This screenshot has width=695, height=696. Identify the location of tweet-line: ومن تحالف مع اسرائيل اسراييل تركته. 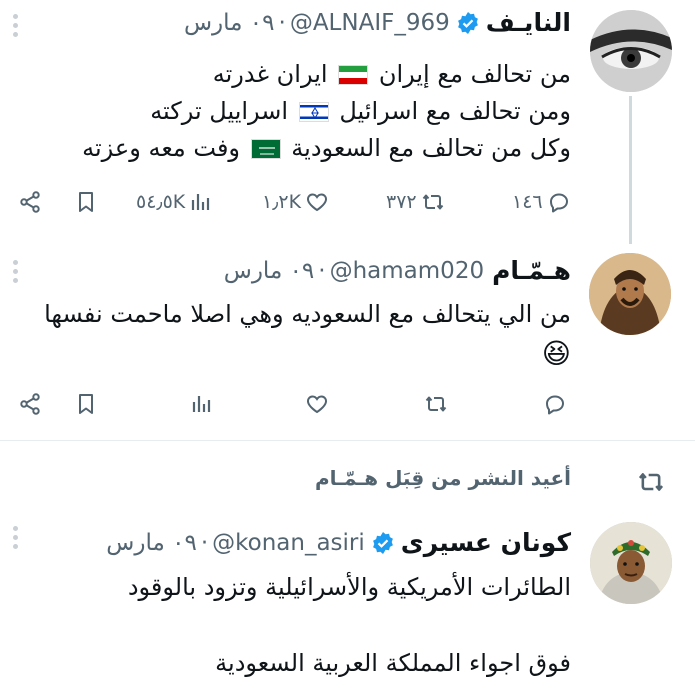
(326, 111).